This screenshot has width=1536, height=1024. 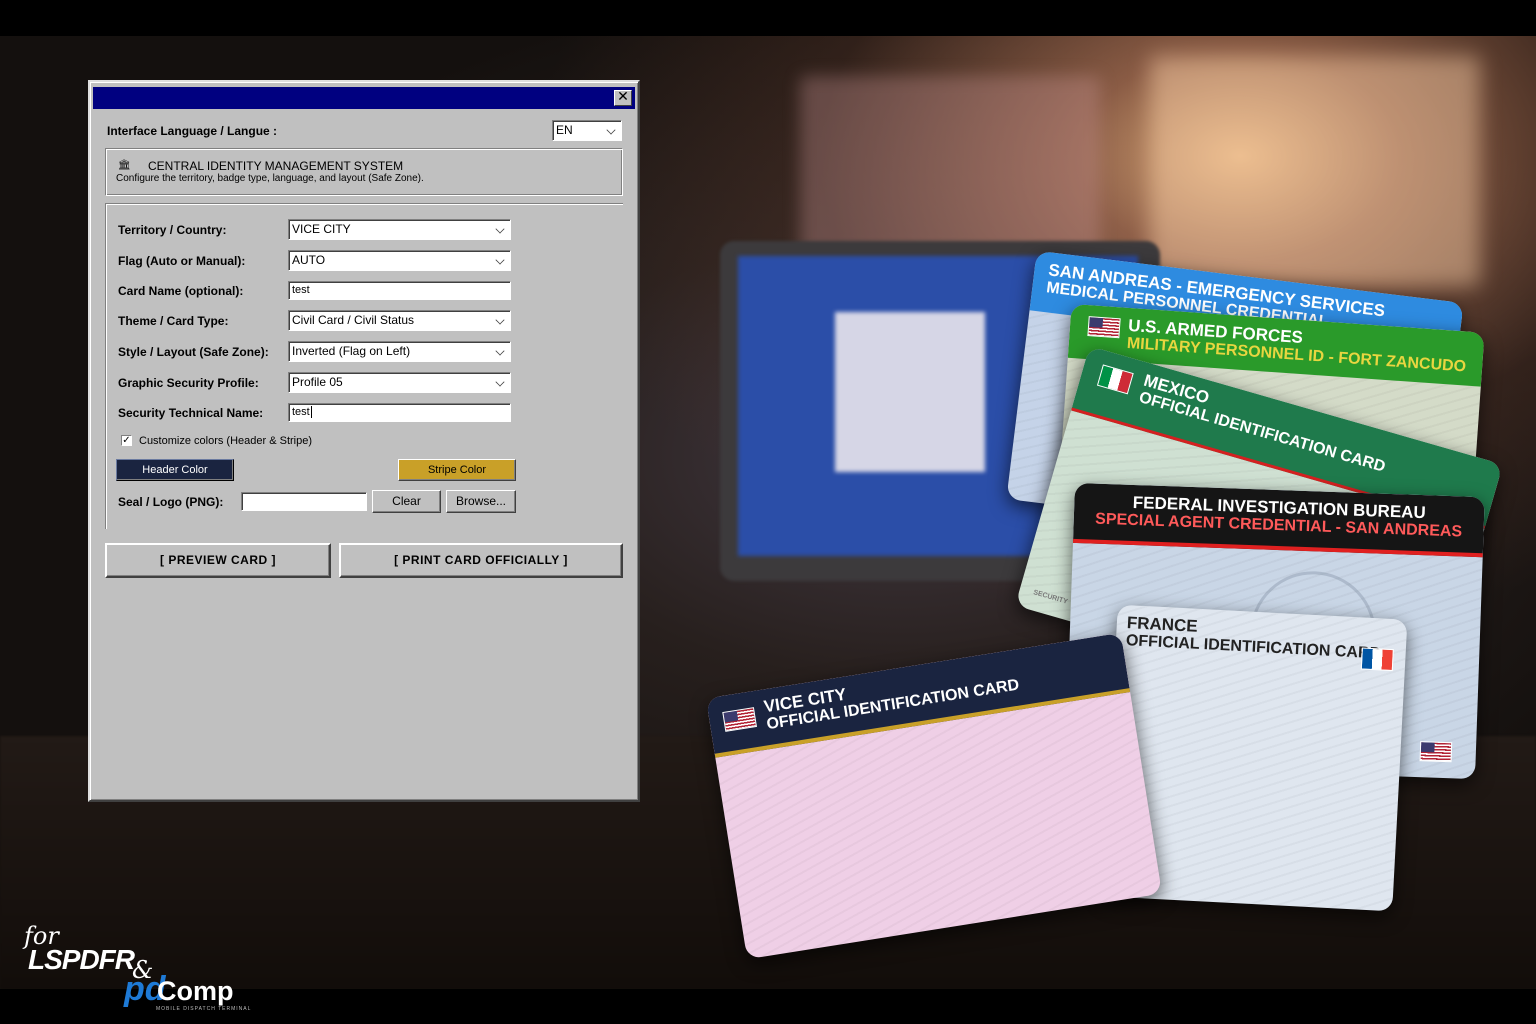 I want to click on logo-tagline: MOBILE DISPATCH TERMINAL, so click(x=204, y=1009).